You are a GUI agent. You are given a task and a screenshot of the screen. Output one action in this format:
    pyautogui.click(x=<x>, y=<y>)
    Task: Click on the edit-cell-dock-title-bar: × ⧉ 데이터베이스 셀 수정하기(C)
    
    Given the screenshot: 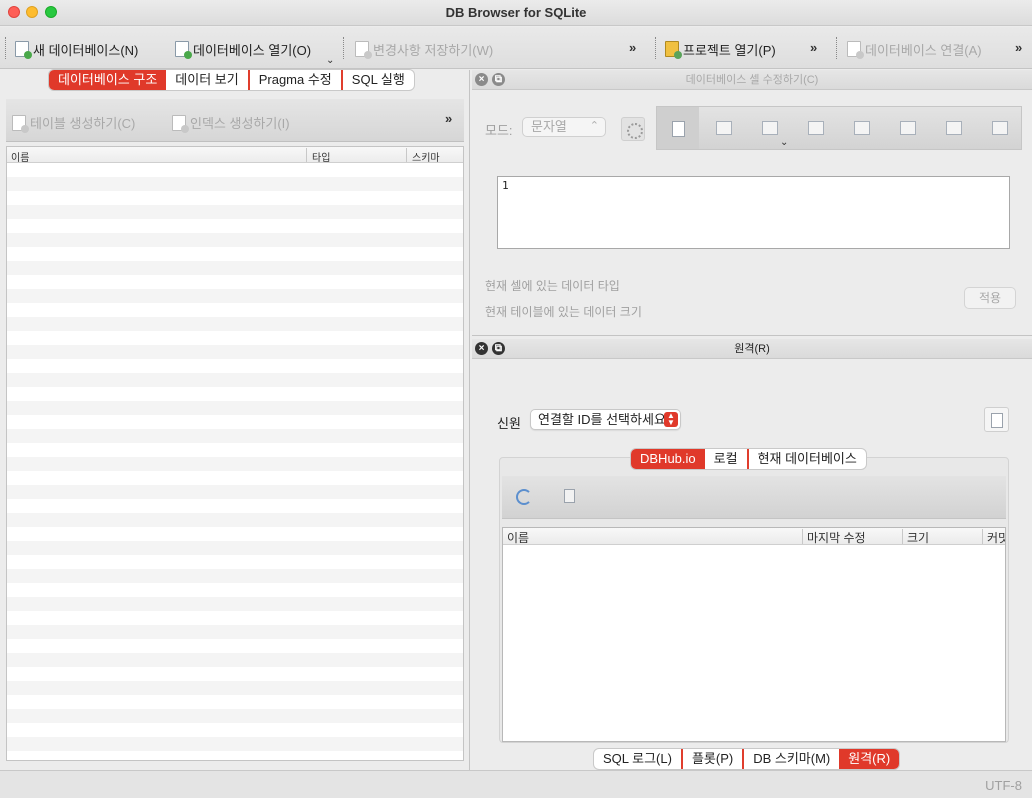 What is the action you would take?
    pyautogui.click(x=752, y=80)
    